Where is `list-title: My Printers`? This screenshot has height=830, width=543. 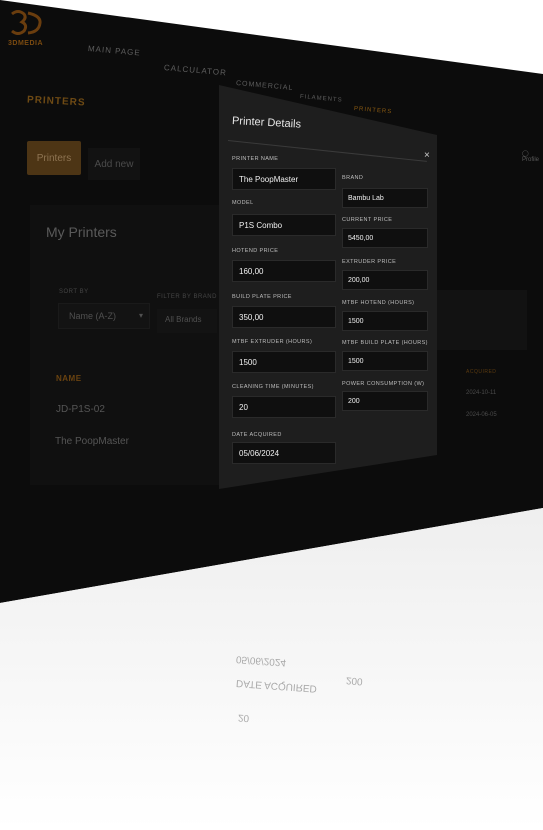 list-title: My Printers is located at coordinates (81, 232).